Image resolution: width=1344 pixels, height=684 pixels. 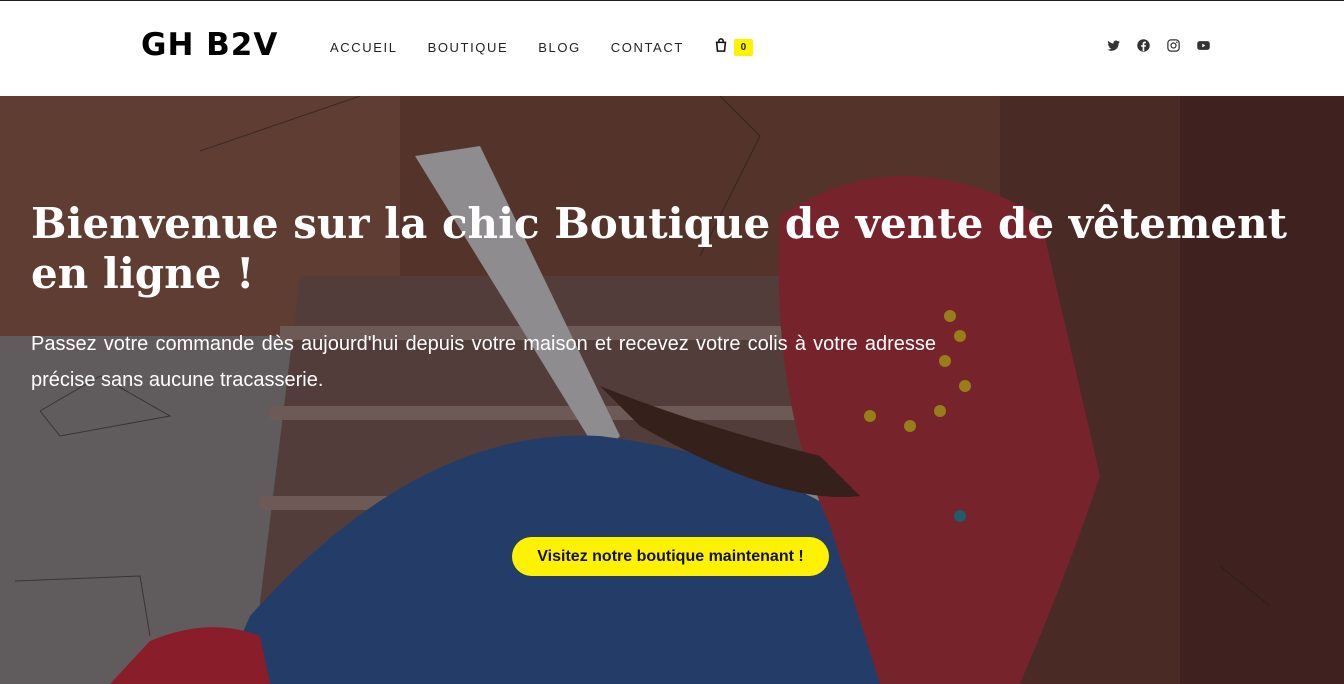 I want to click on site-logo: GH B2V, so click(x=209, y=45).